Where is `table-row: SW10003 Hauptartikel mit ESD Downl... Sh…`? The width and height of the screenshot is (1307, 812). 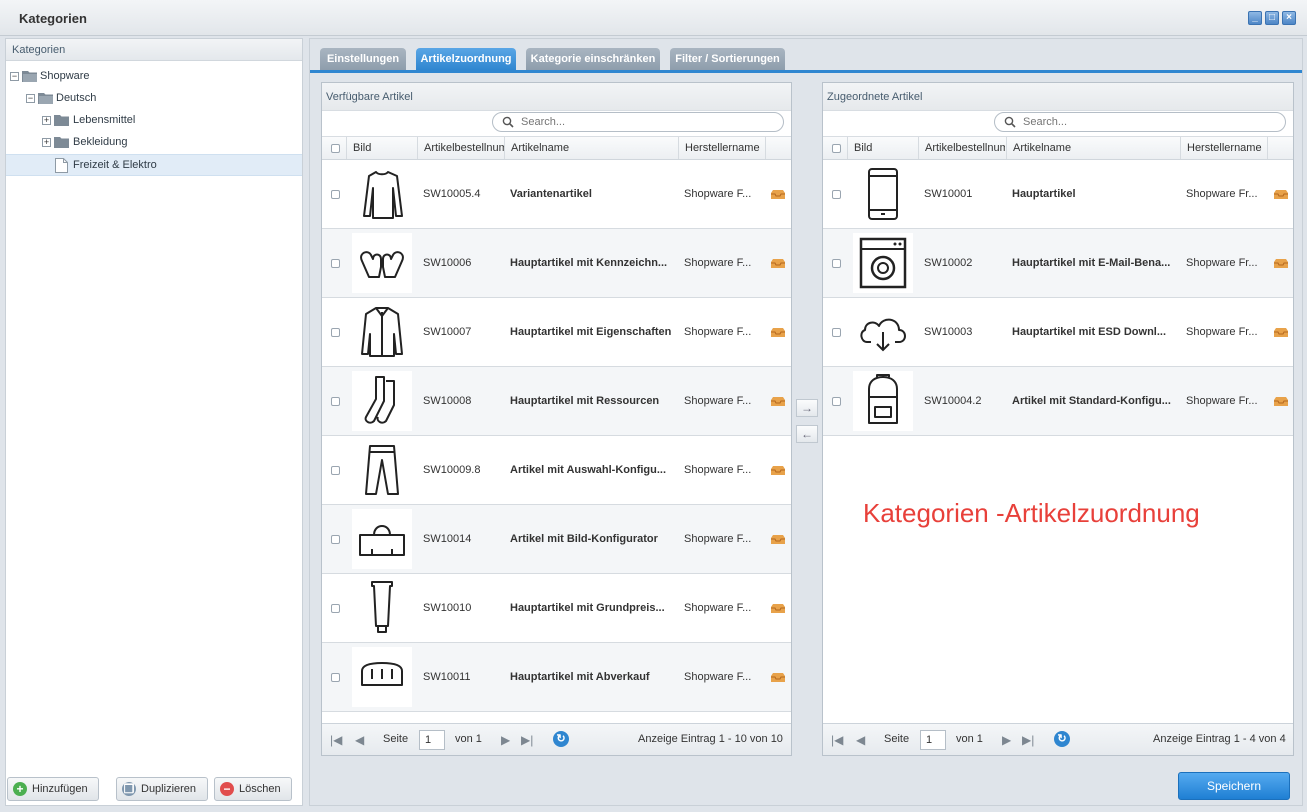 table-row: SW10003 Hauptartikel mit ESD Downl... Sh… is located at coordinates (1058, 332).